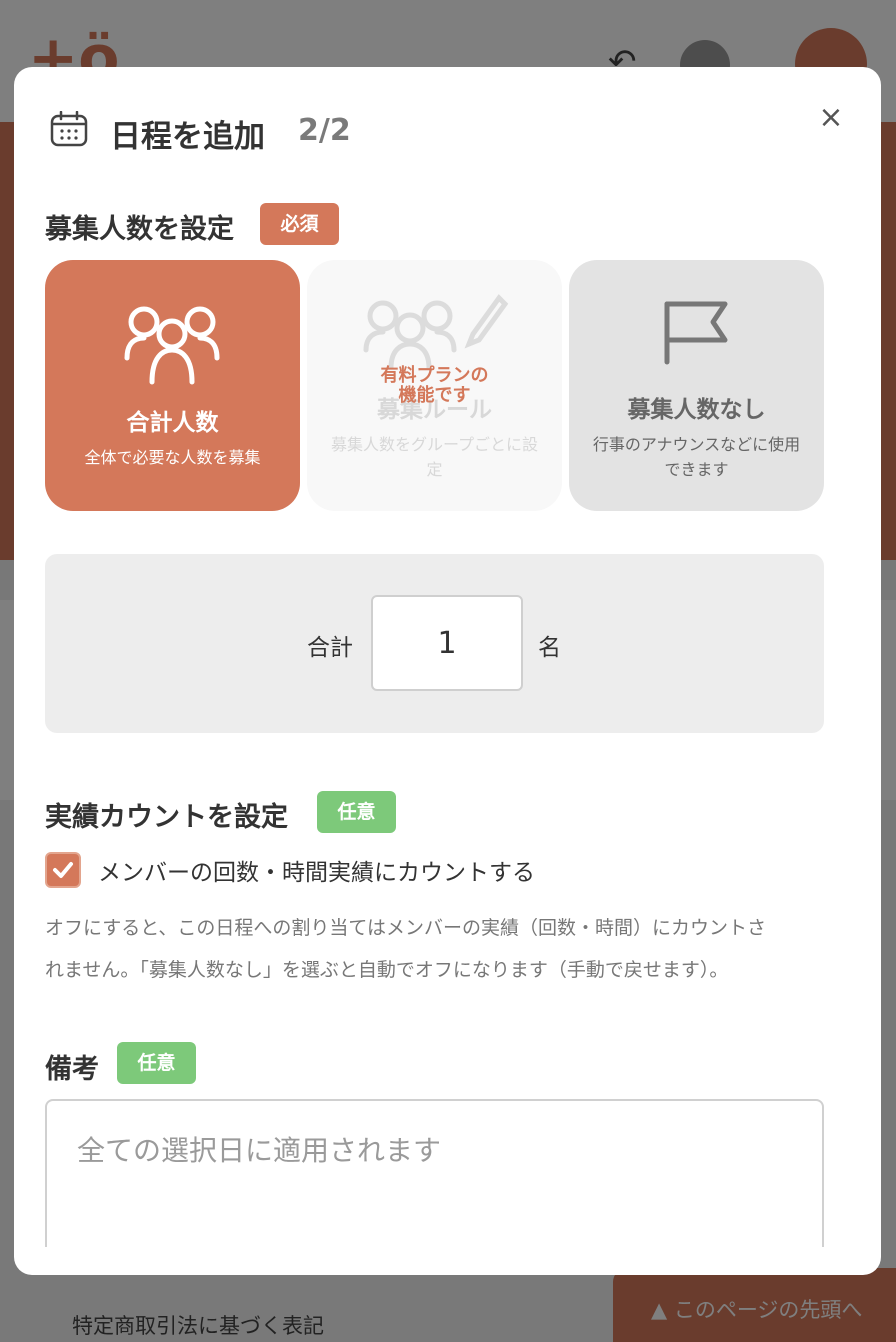  Describe the element at coordinates (316, 870) in the screenshot. I see `count-checkbox-label: メンバーの回数・時間実績にカウントする` at that location.